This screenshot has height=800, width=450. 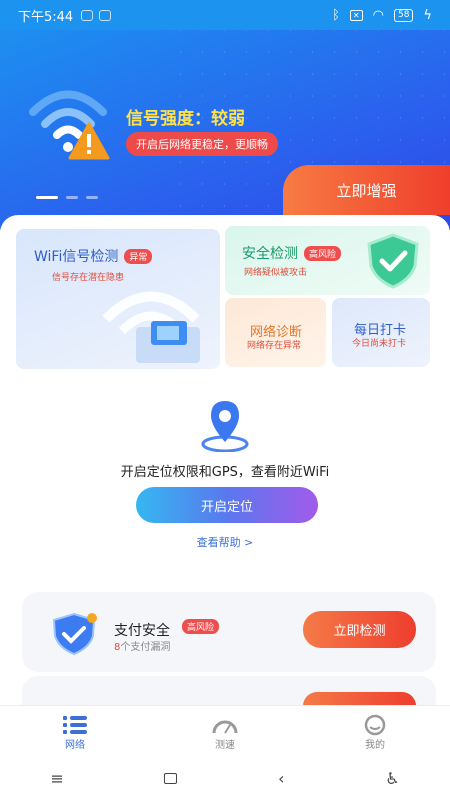 I want to click on wifi-warning-icon, so click(x=69, y=125).